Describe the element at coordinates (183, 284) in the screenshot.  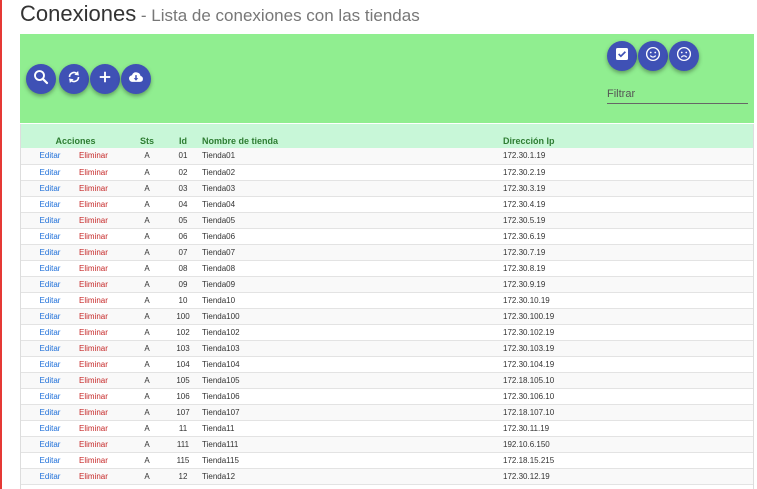
I see `id-cell: 09` at that location.